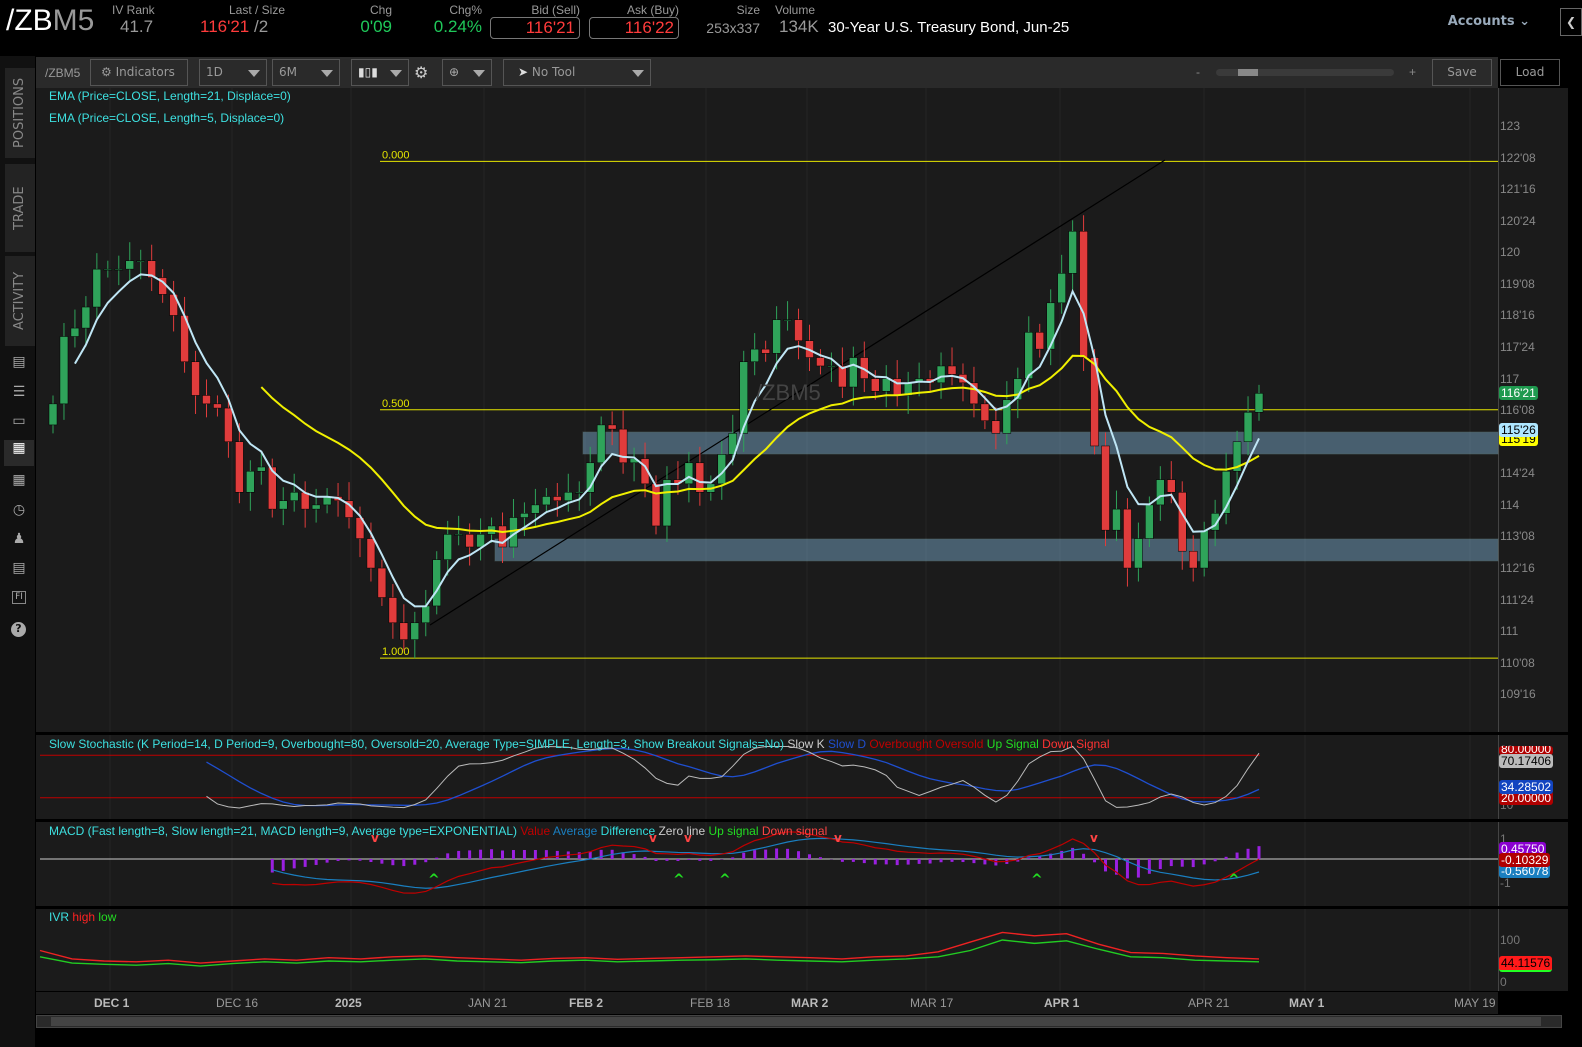 This screenshot has width=1582, height=1047. What do you see at coordinates (82, 917) in the screenshot?
I see `ivr-study-label: IVR high low` at bounding box center [82, 917].